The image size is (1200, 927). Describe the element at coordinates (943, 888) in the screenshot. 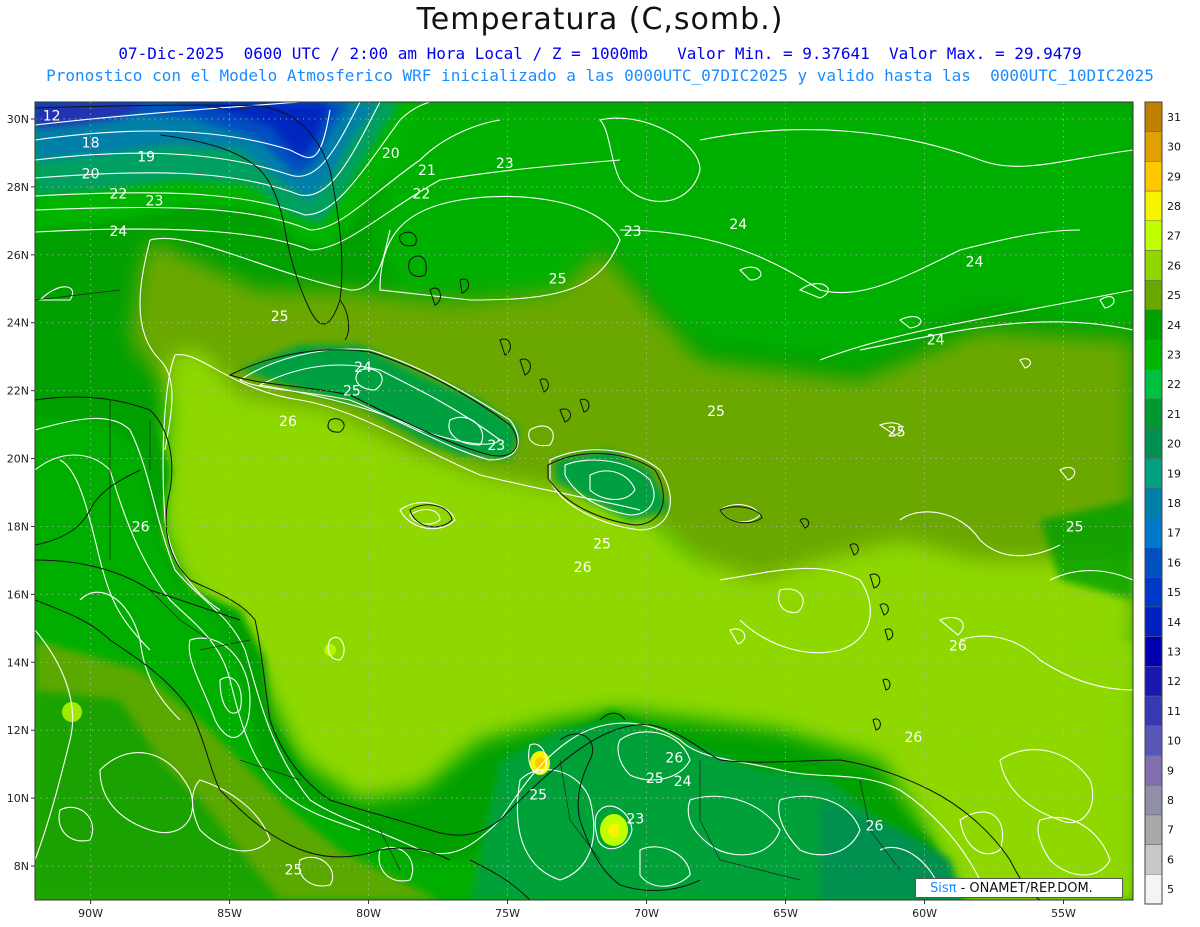

I see `credit-brand: Sisπ` at that location.